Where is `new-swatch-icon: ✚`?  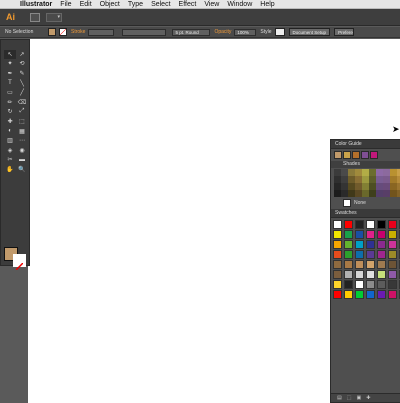 new-swatch-icon: ✚ is located at coordinates (368, 398).